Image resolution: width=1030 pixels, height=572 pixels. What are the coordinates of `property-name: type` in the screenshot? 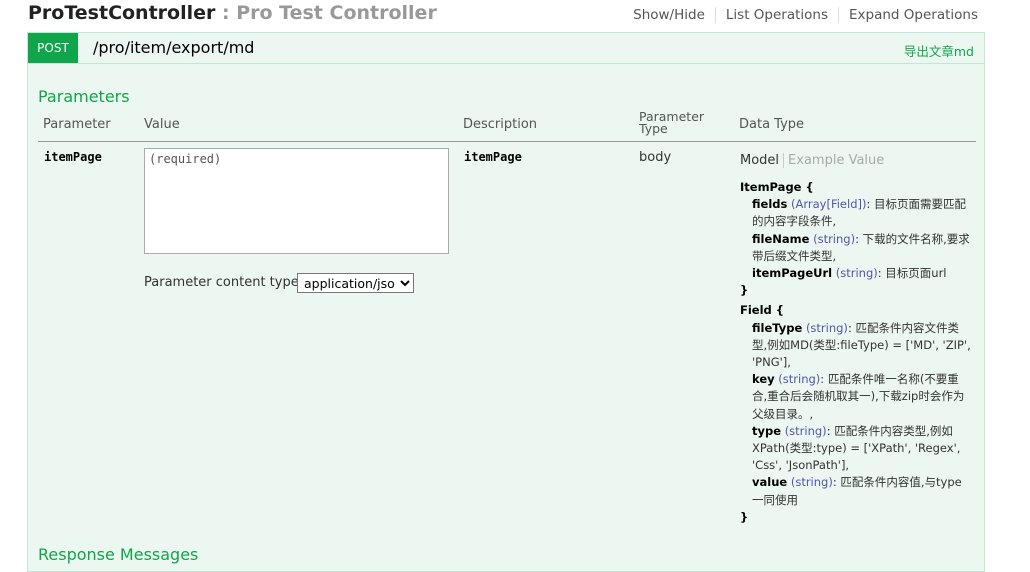 It's located at (767, 430).